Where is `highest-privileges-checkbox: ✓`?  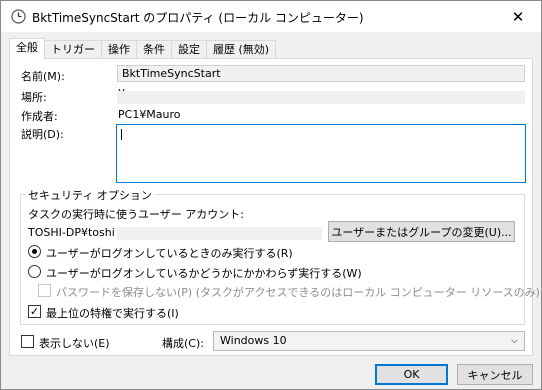
highest-privileges-checkbox: ✓ is located at coordinates (34, 311).